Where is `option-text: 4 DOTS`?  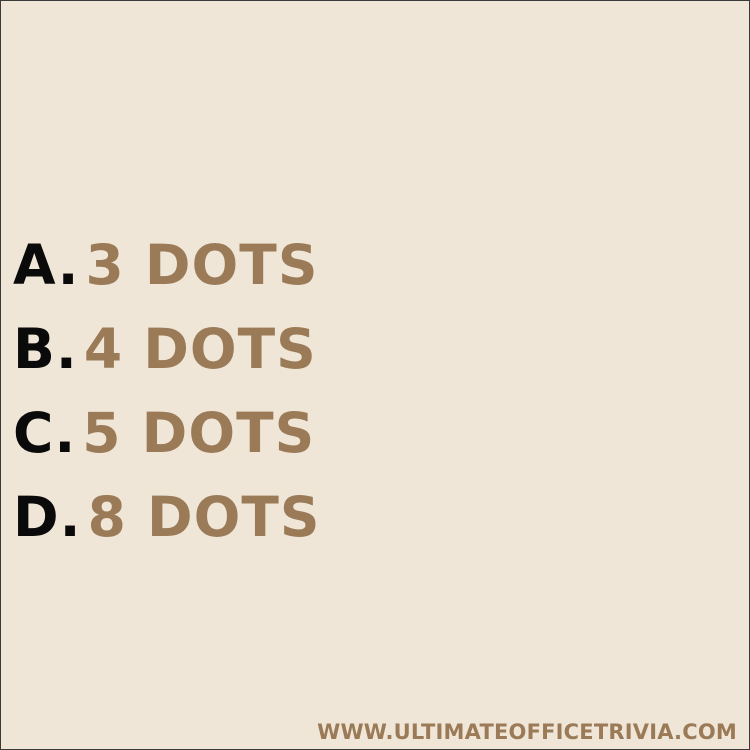 option-text: 4 DOTS is located at coordinates (200, 348).